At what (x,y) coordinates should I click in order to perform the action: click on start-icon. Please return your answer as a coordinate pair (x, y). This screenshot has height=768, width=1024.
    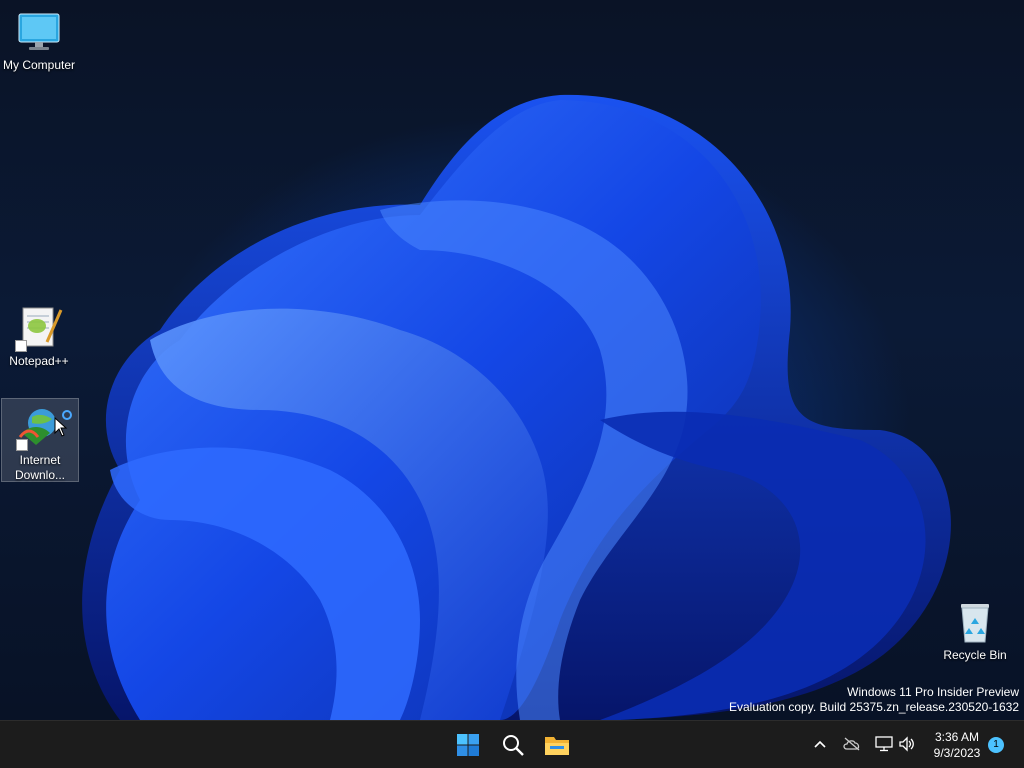
    Looking at the image, I should click on (468, 745).